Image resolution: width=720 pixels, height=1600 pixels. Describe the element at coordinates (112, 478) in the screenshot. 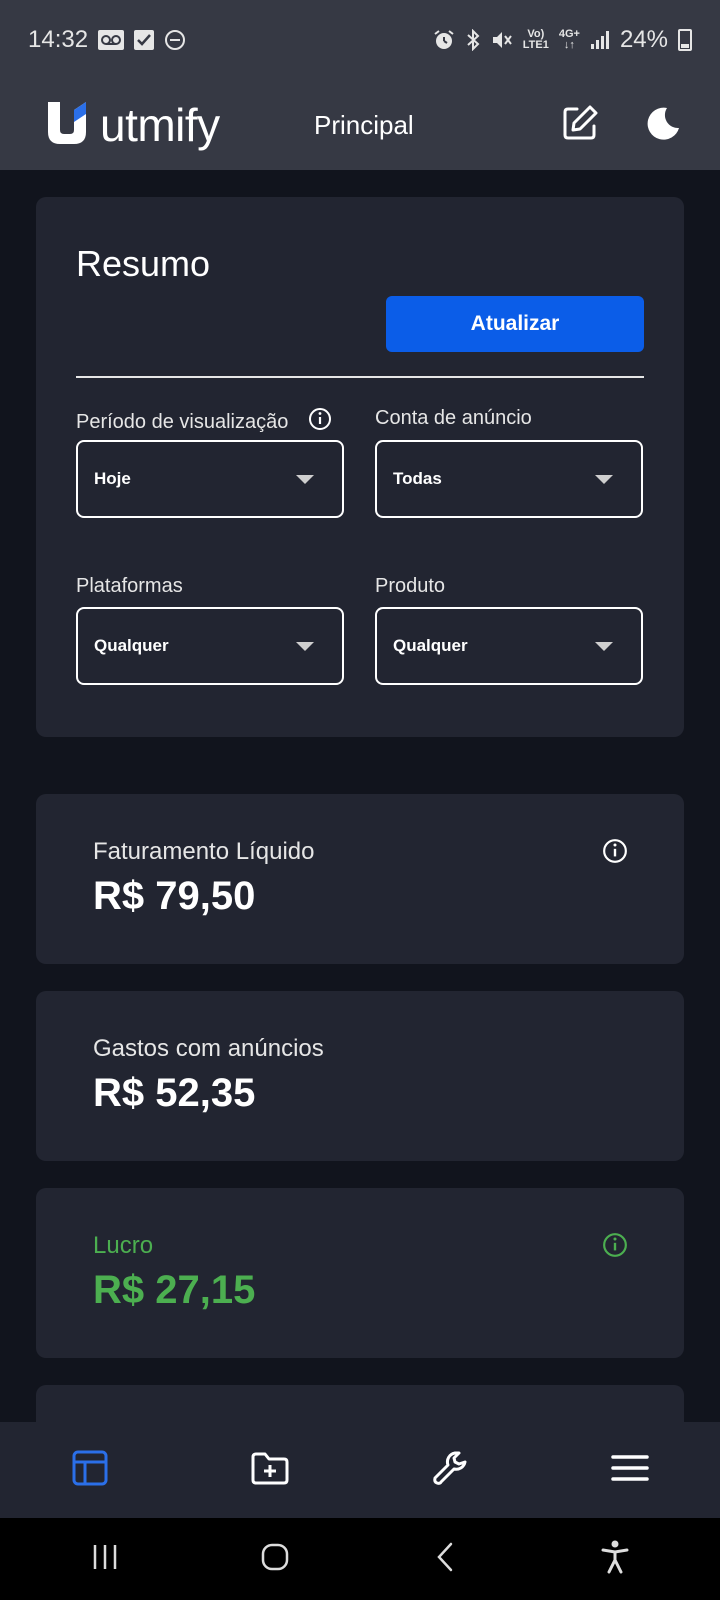

I see `period-value: Hoje` at that location.